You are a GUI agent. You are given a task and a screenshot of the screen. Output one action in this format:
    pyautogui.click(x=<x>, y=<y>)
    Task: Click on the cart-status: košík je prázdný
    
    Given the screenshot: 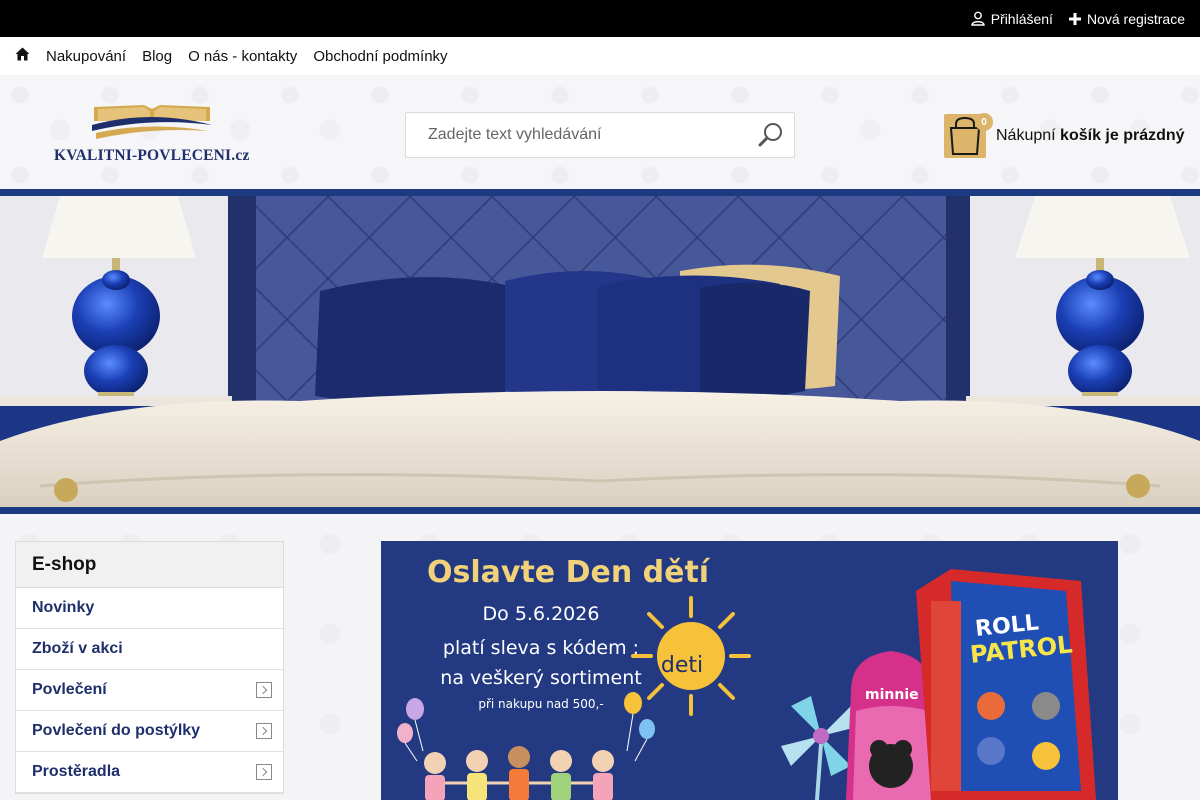 What is the action you would take?
    pyautogui.click(x=1122, y=135)
    